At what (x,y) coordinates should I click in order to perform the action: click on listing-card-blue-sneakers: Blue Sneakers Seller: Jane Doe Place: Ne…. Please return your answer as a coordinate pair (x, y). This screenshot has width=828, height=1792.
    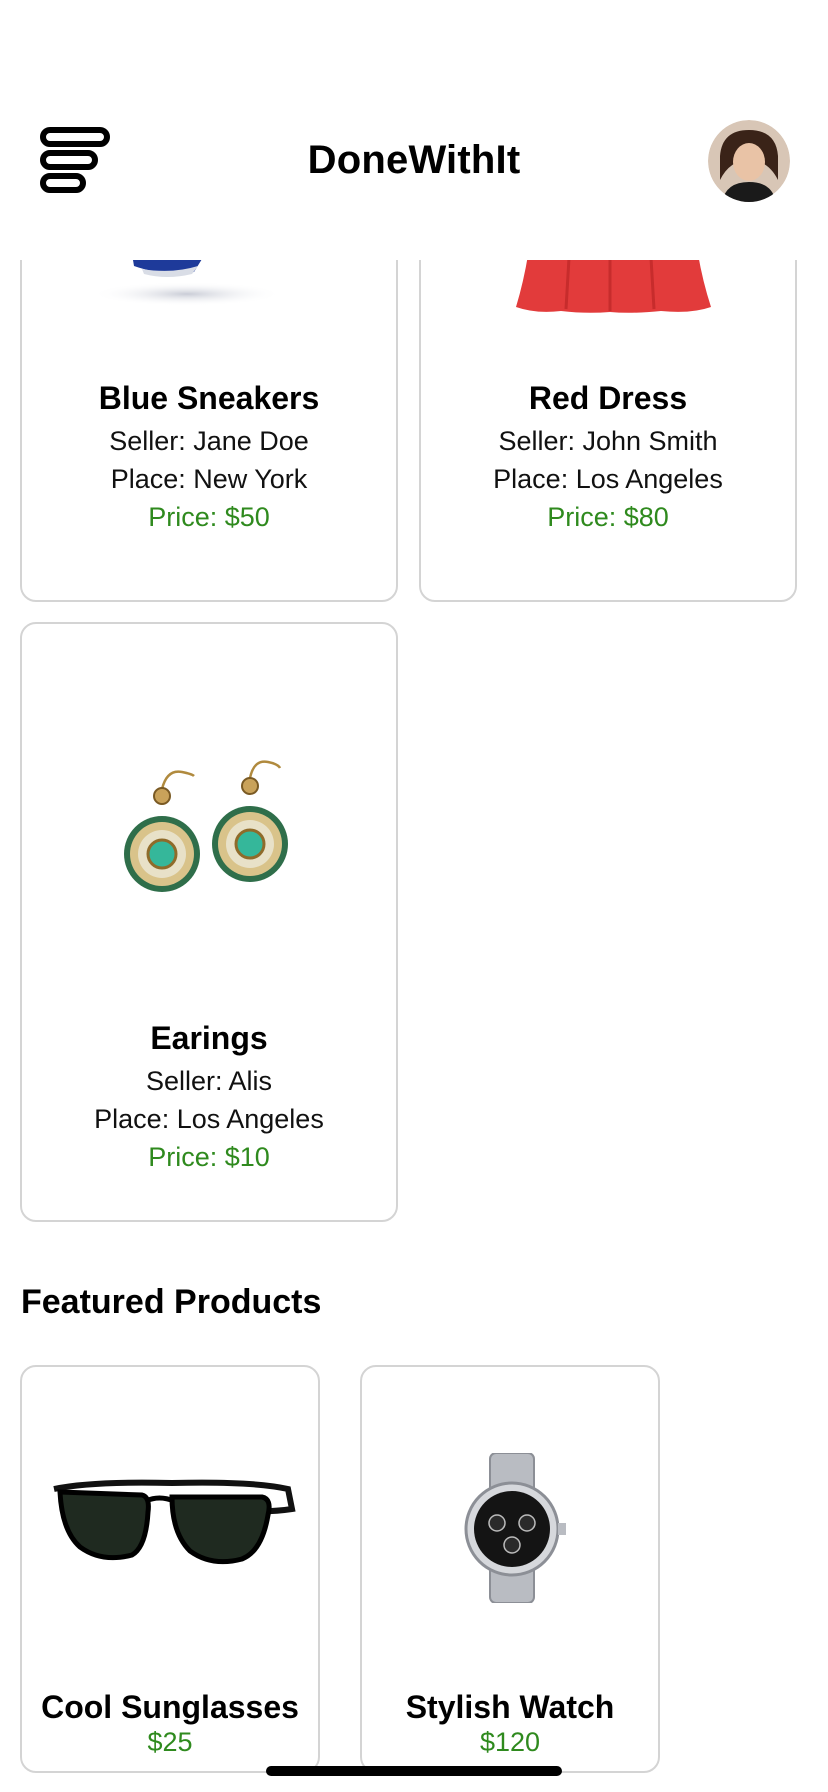
    Looking at the image, I should click on (209, 407).